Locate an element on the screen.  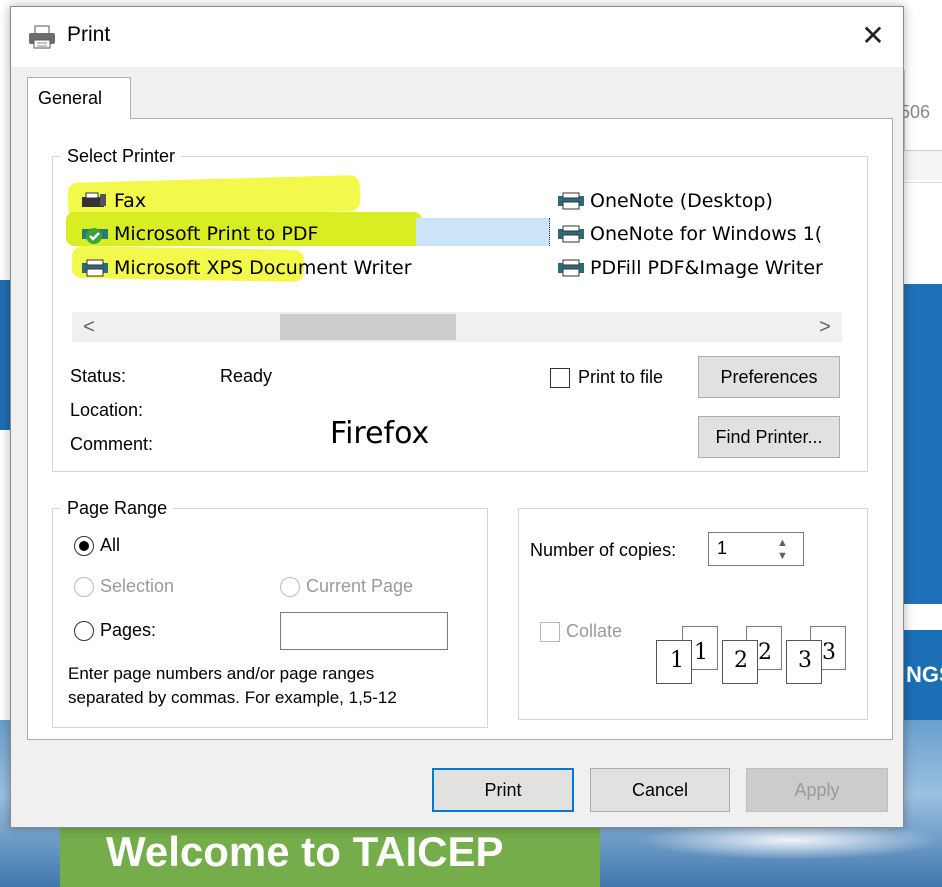
printer-item-microsoft-print-to-pdf: Microsoft Print to PDF is located at coordinates (199, 234).